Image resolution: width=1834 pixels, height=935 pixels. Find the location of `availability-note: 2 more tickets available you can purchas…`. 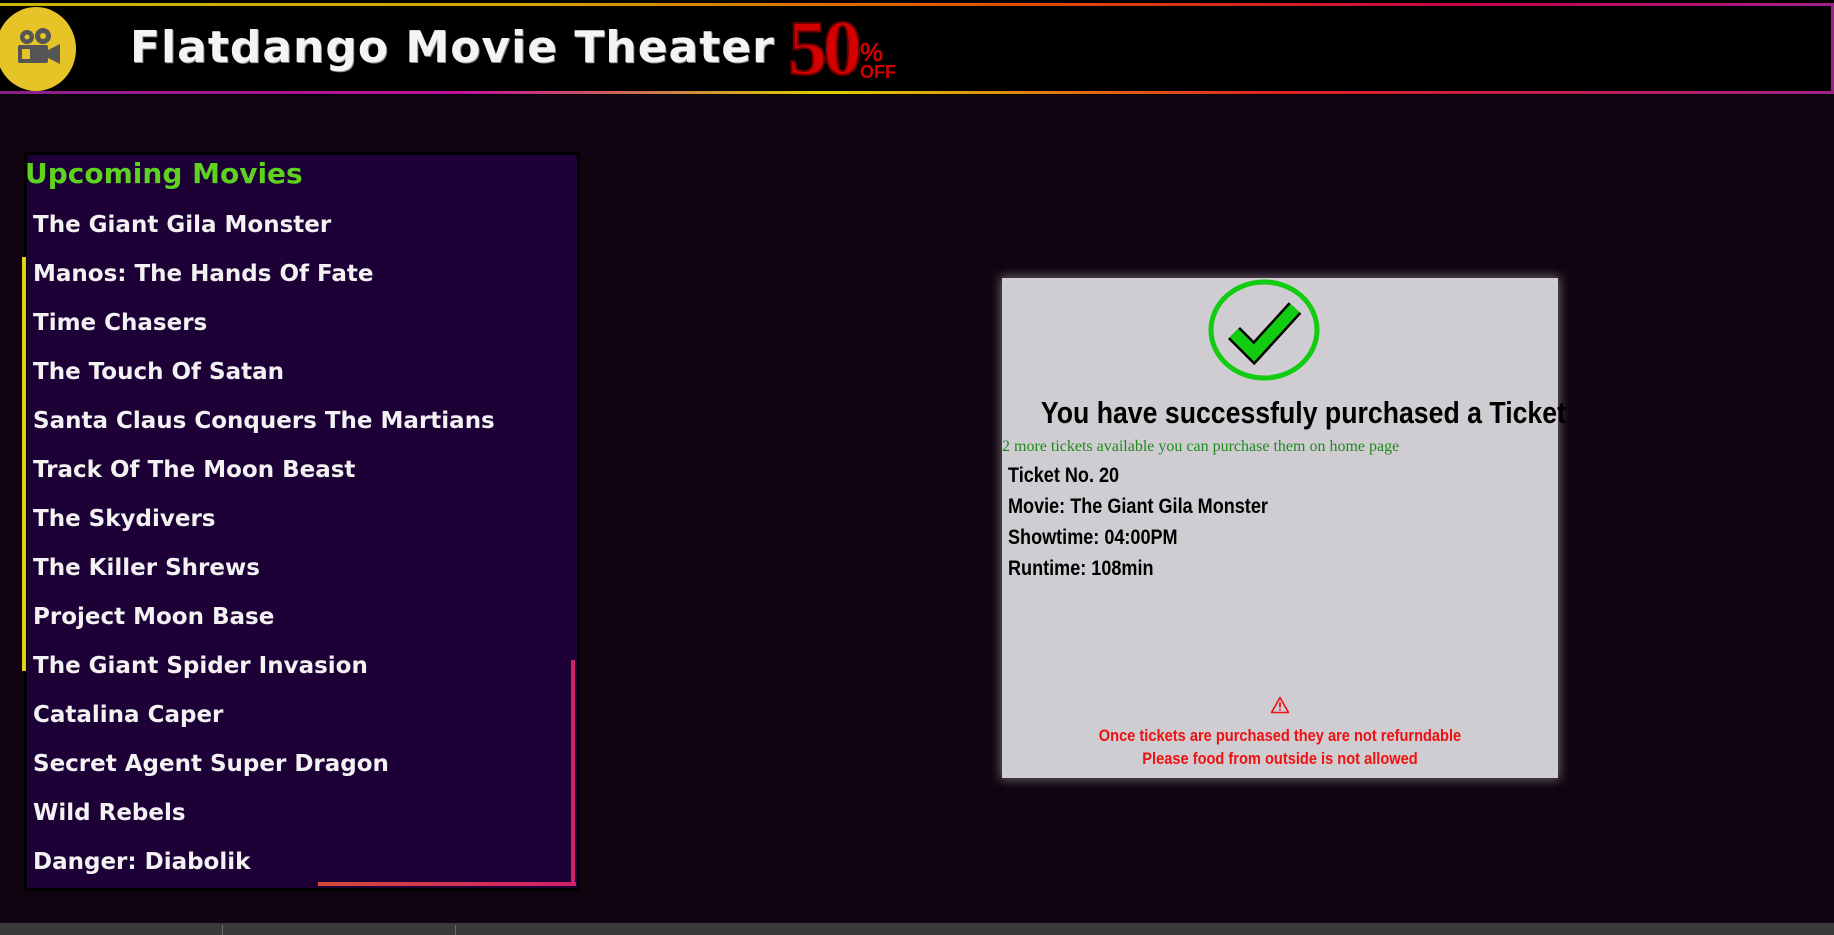

availability-note: 2 more tickets available you can purchas… is located at coordinates (1201, 446).